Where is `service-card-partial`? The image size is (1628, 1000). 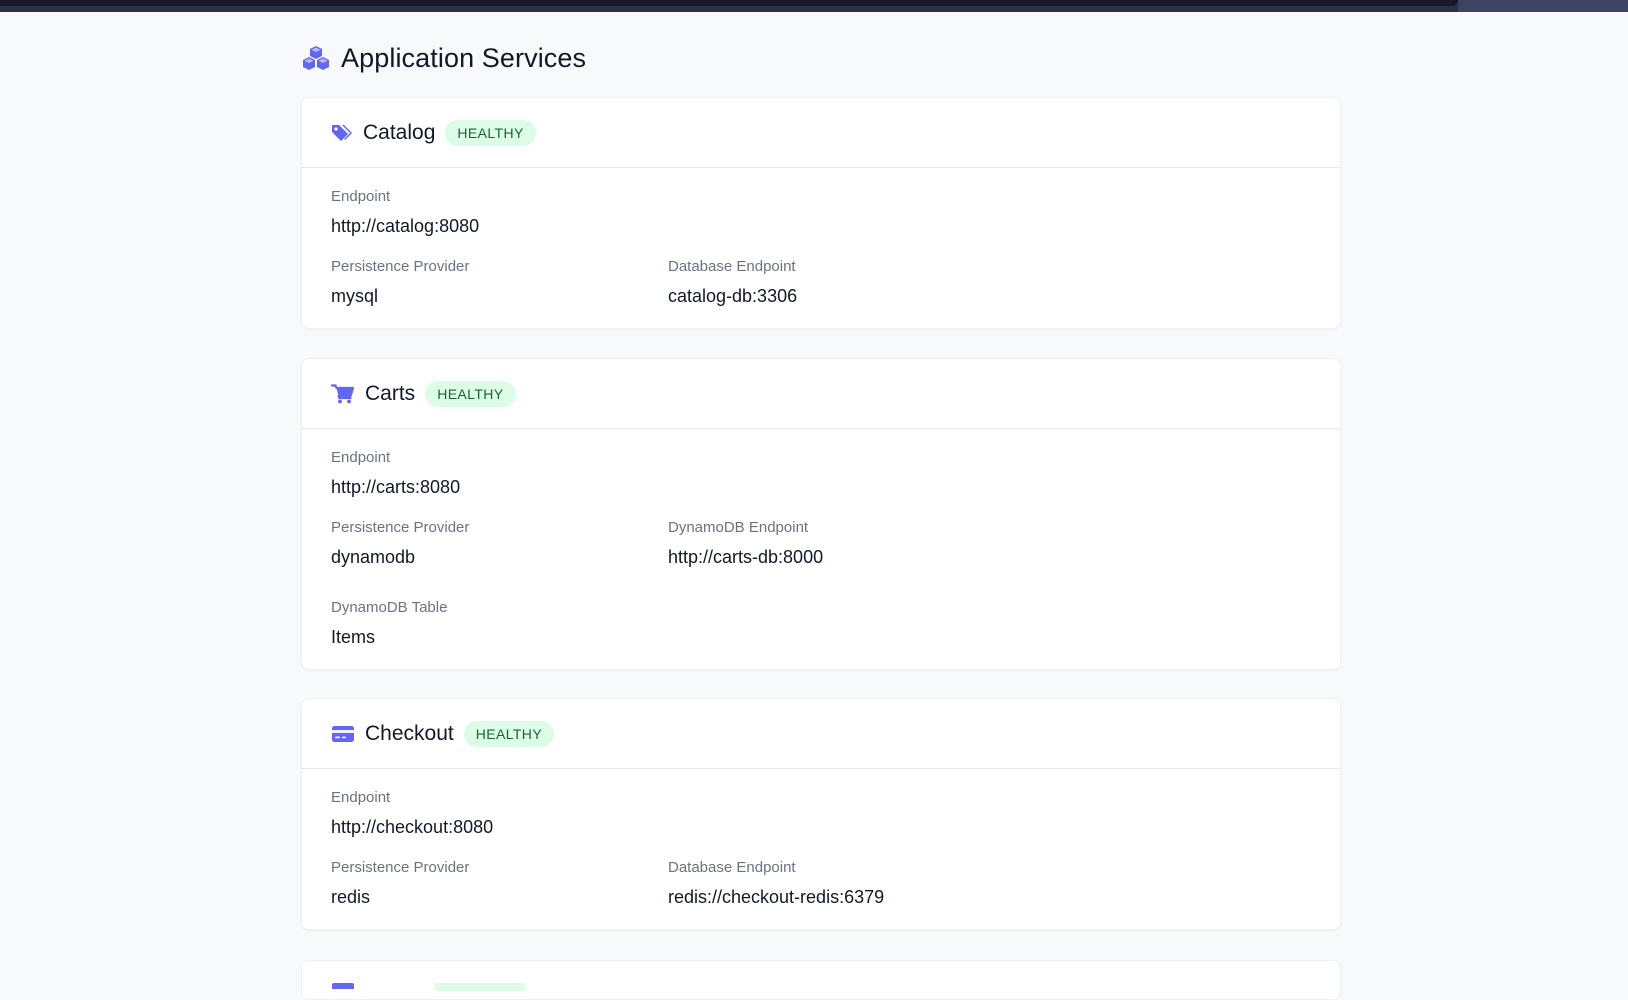 service-card-partial is located at coordinates (821, 980).